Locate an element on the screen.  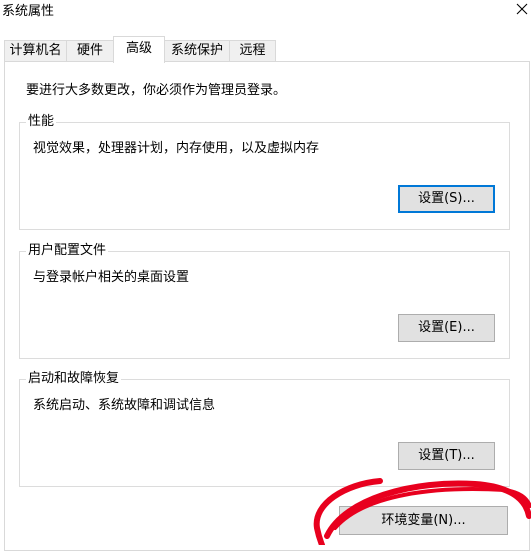
tab-remote: 远程 is located at coordinates (252, 50).